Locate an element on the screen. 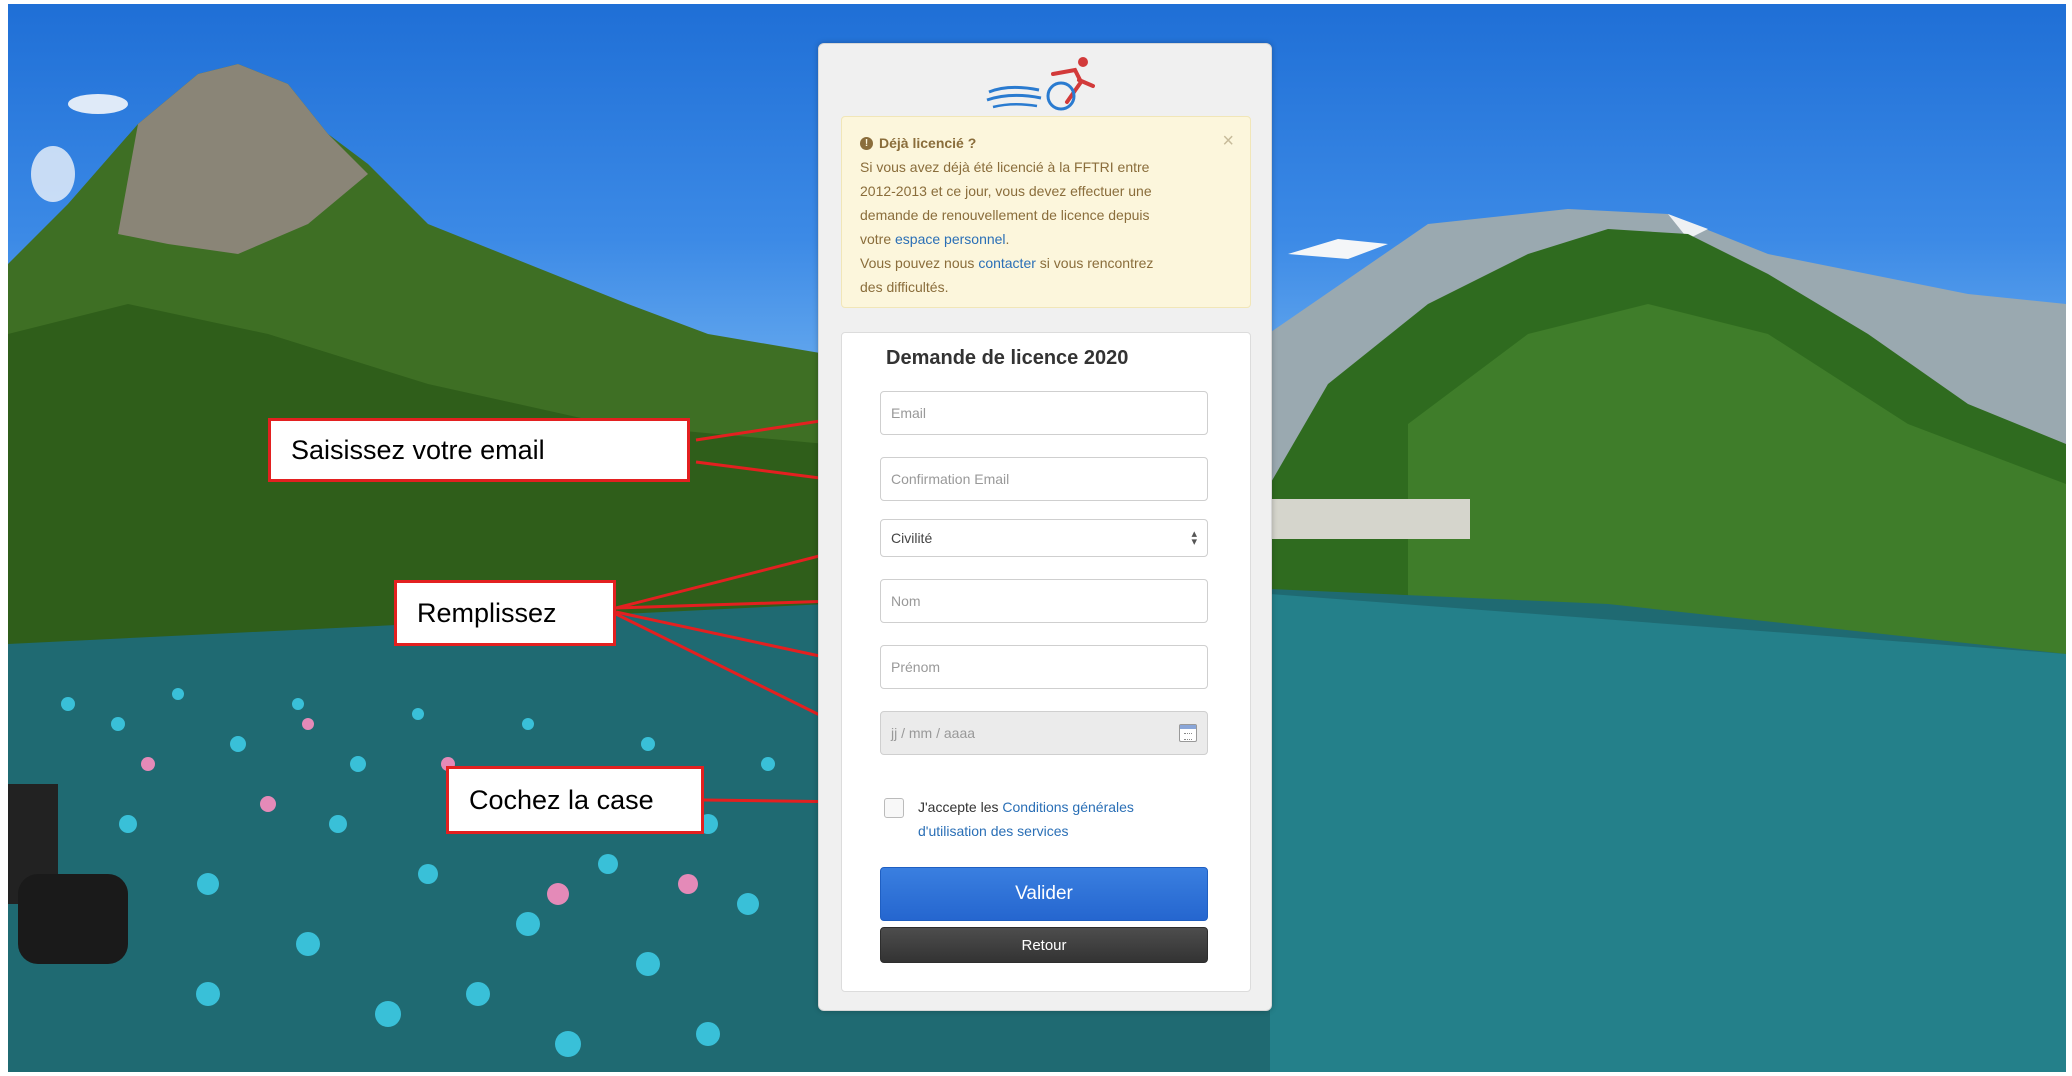 This screenshot has width=2072, height=1076. select-arrows-icon: ▴ ▾ is located at coordinates (1194, 538).